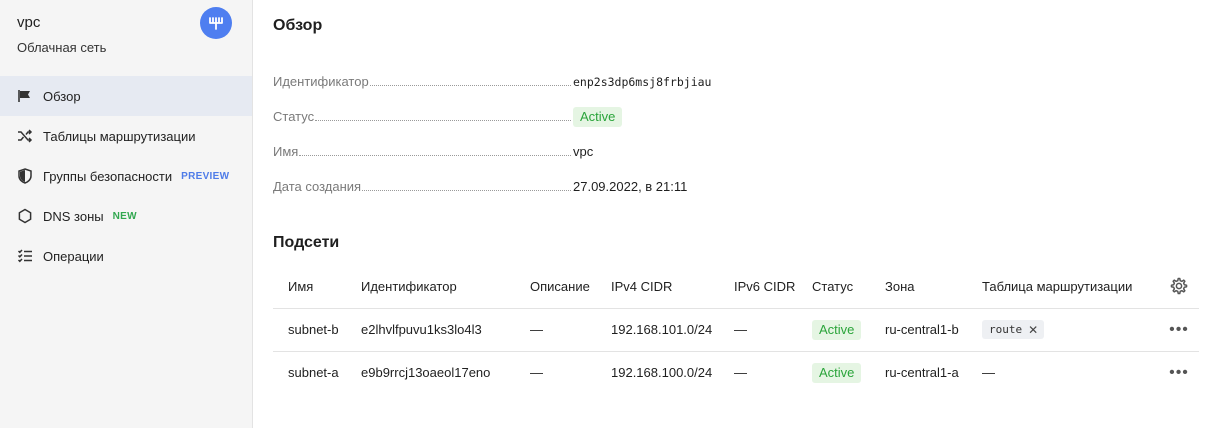  What do you see at coordinates (988, 373) in the screenshot?
I see `cell-route-table: —` at bounding box center [988, 373].